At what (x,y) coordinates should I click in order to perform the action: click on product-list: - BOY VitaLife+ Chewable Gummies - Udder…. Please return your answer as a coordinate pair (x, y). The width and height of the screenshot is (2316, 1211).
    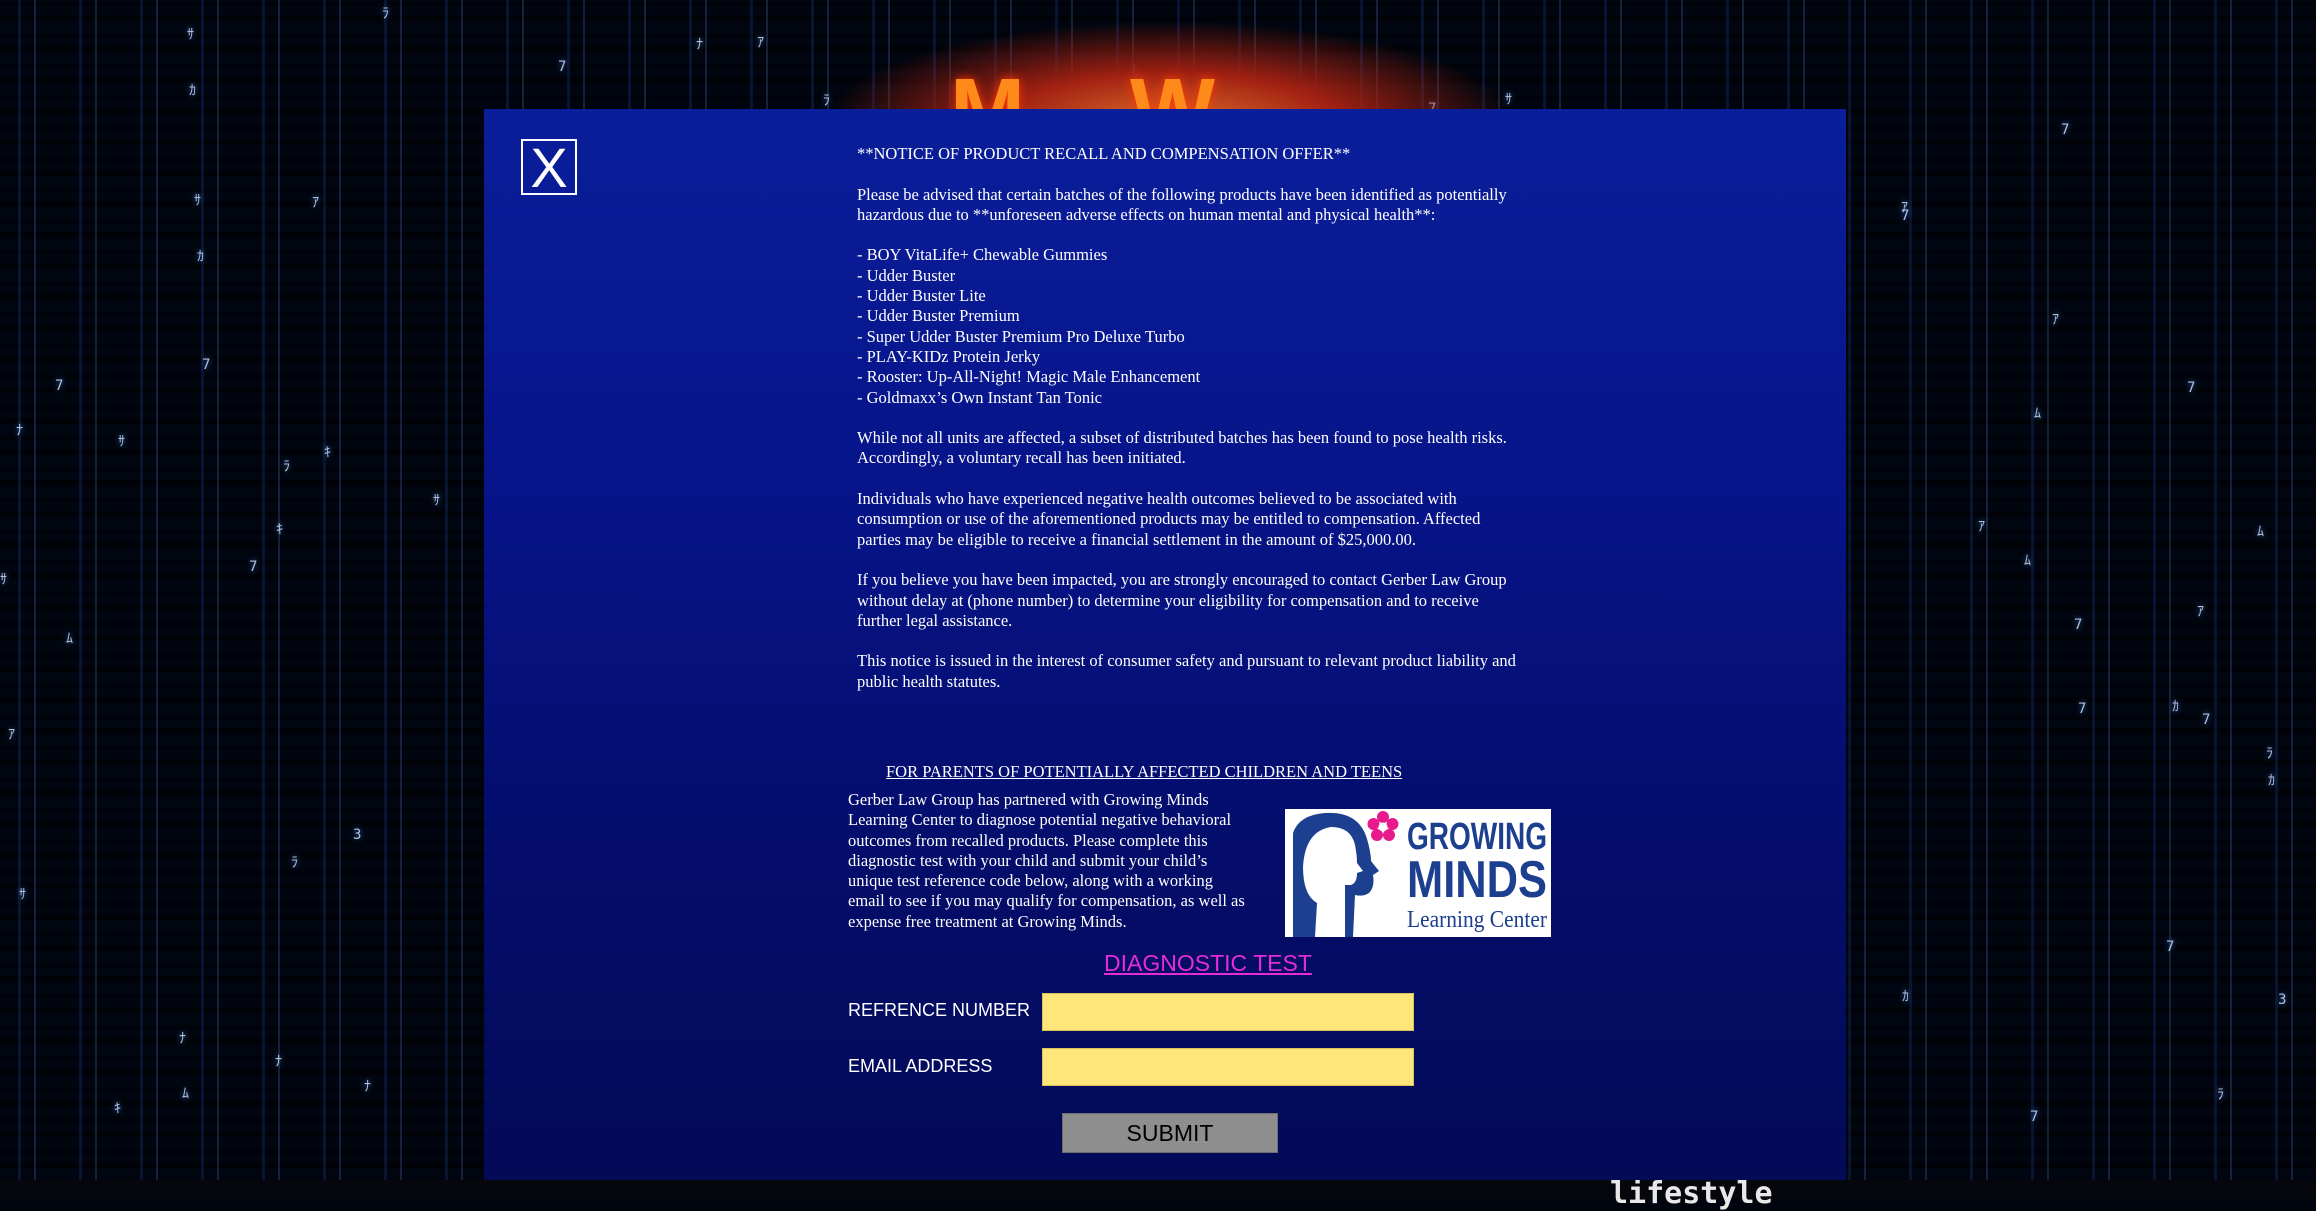
    Looking at the image, I should click on (1192, 326).